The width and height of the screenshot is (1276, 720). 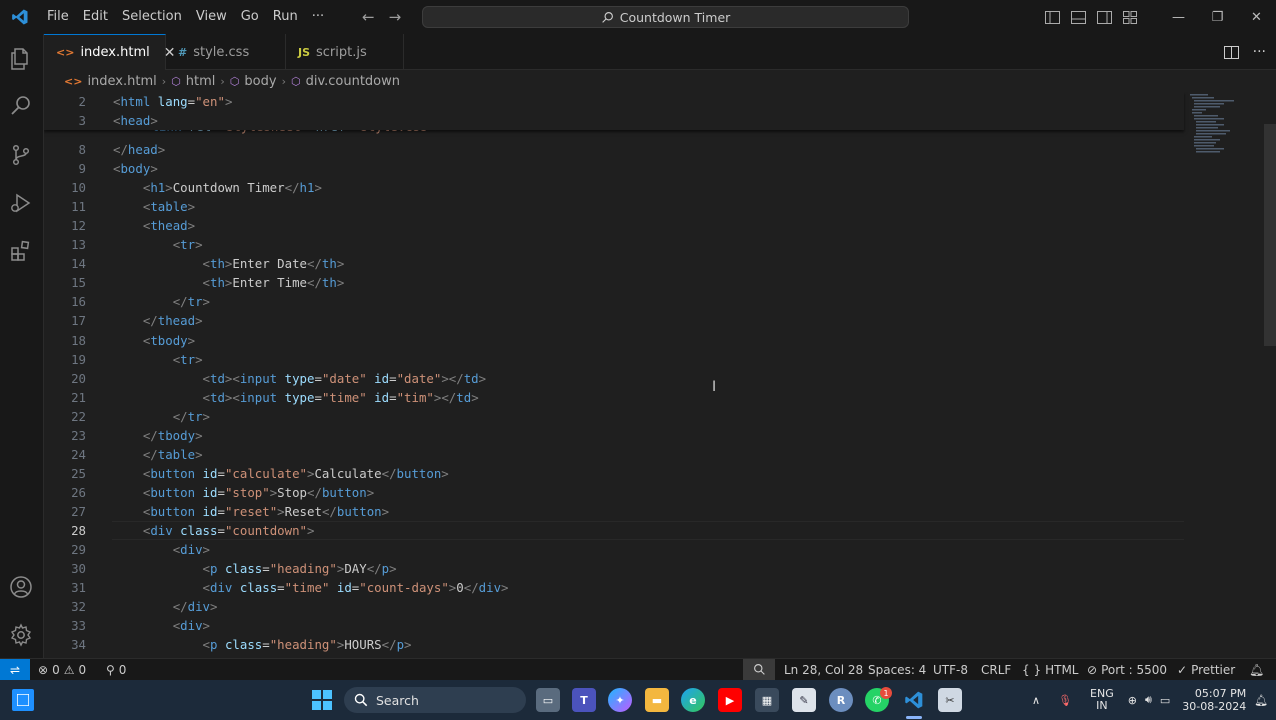 I want to click on code-line: 13 <tr>, so click(x=614, y=244).